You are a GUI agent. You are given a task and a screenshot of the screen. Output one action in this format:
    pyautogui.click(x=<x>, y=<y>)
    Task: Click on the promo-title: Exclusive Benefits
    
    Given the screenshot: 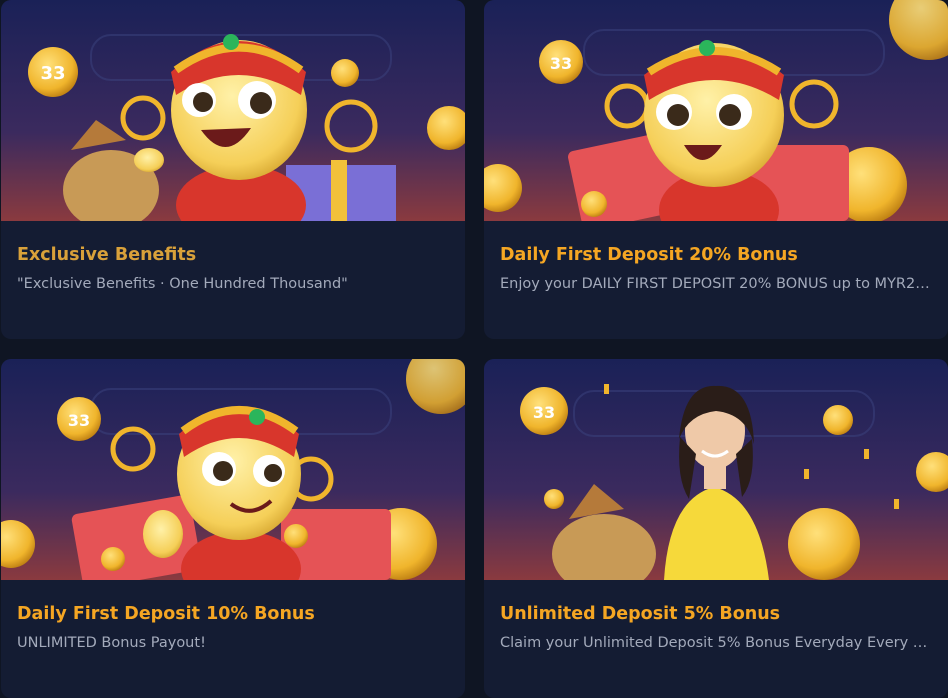 What is the action you would take?
    pyautogui.click(x=107, y=255)
    